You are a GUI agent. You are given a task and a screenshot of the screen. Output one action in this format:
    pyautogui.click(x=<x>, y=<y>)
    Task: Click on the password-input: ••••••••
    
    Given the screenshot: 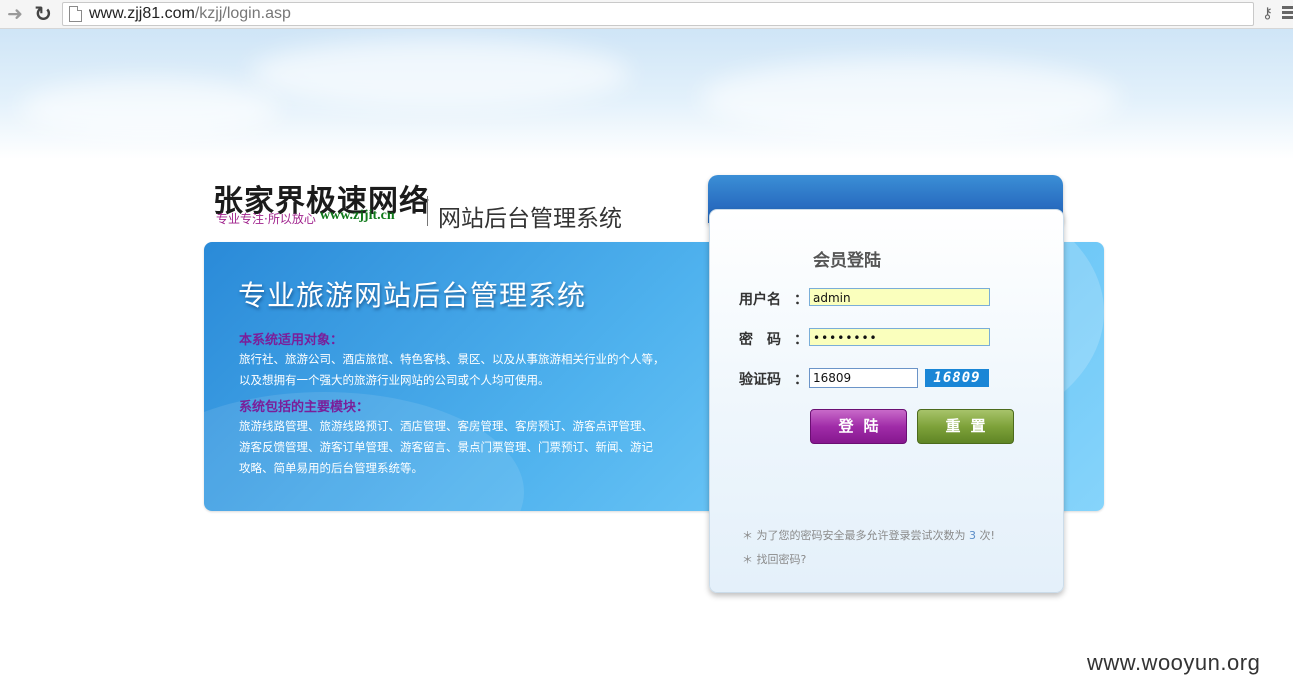 What is the action you would take?
    pyautogui.click(x=899, y=337)
    